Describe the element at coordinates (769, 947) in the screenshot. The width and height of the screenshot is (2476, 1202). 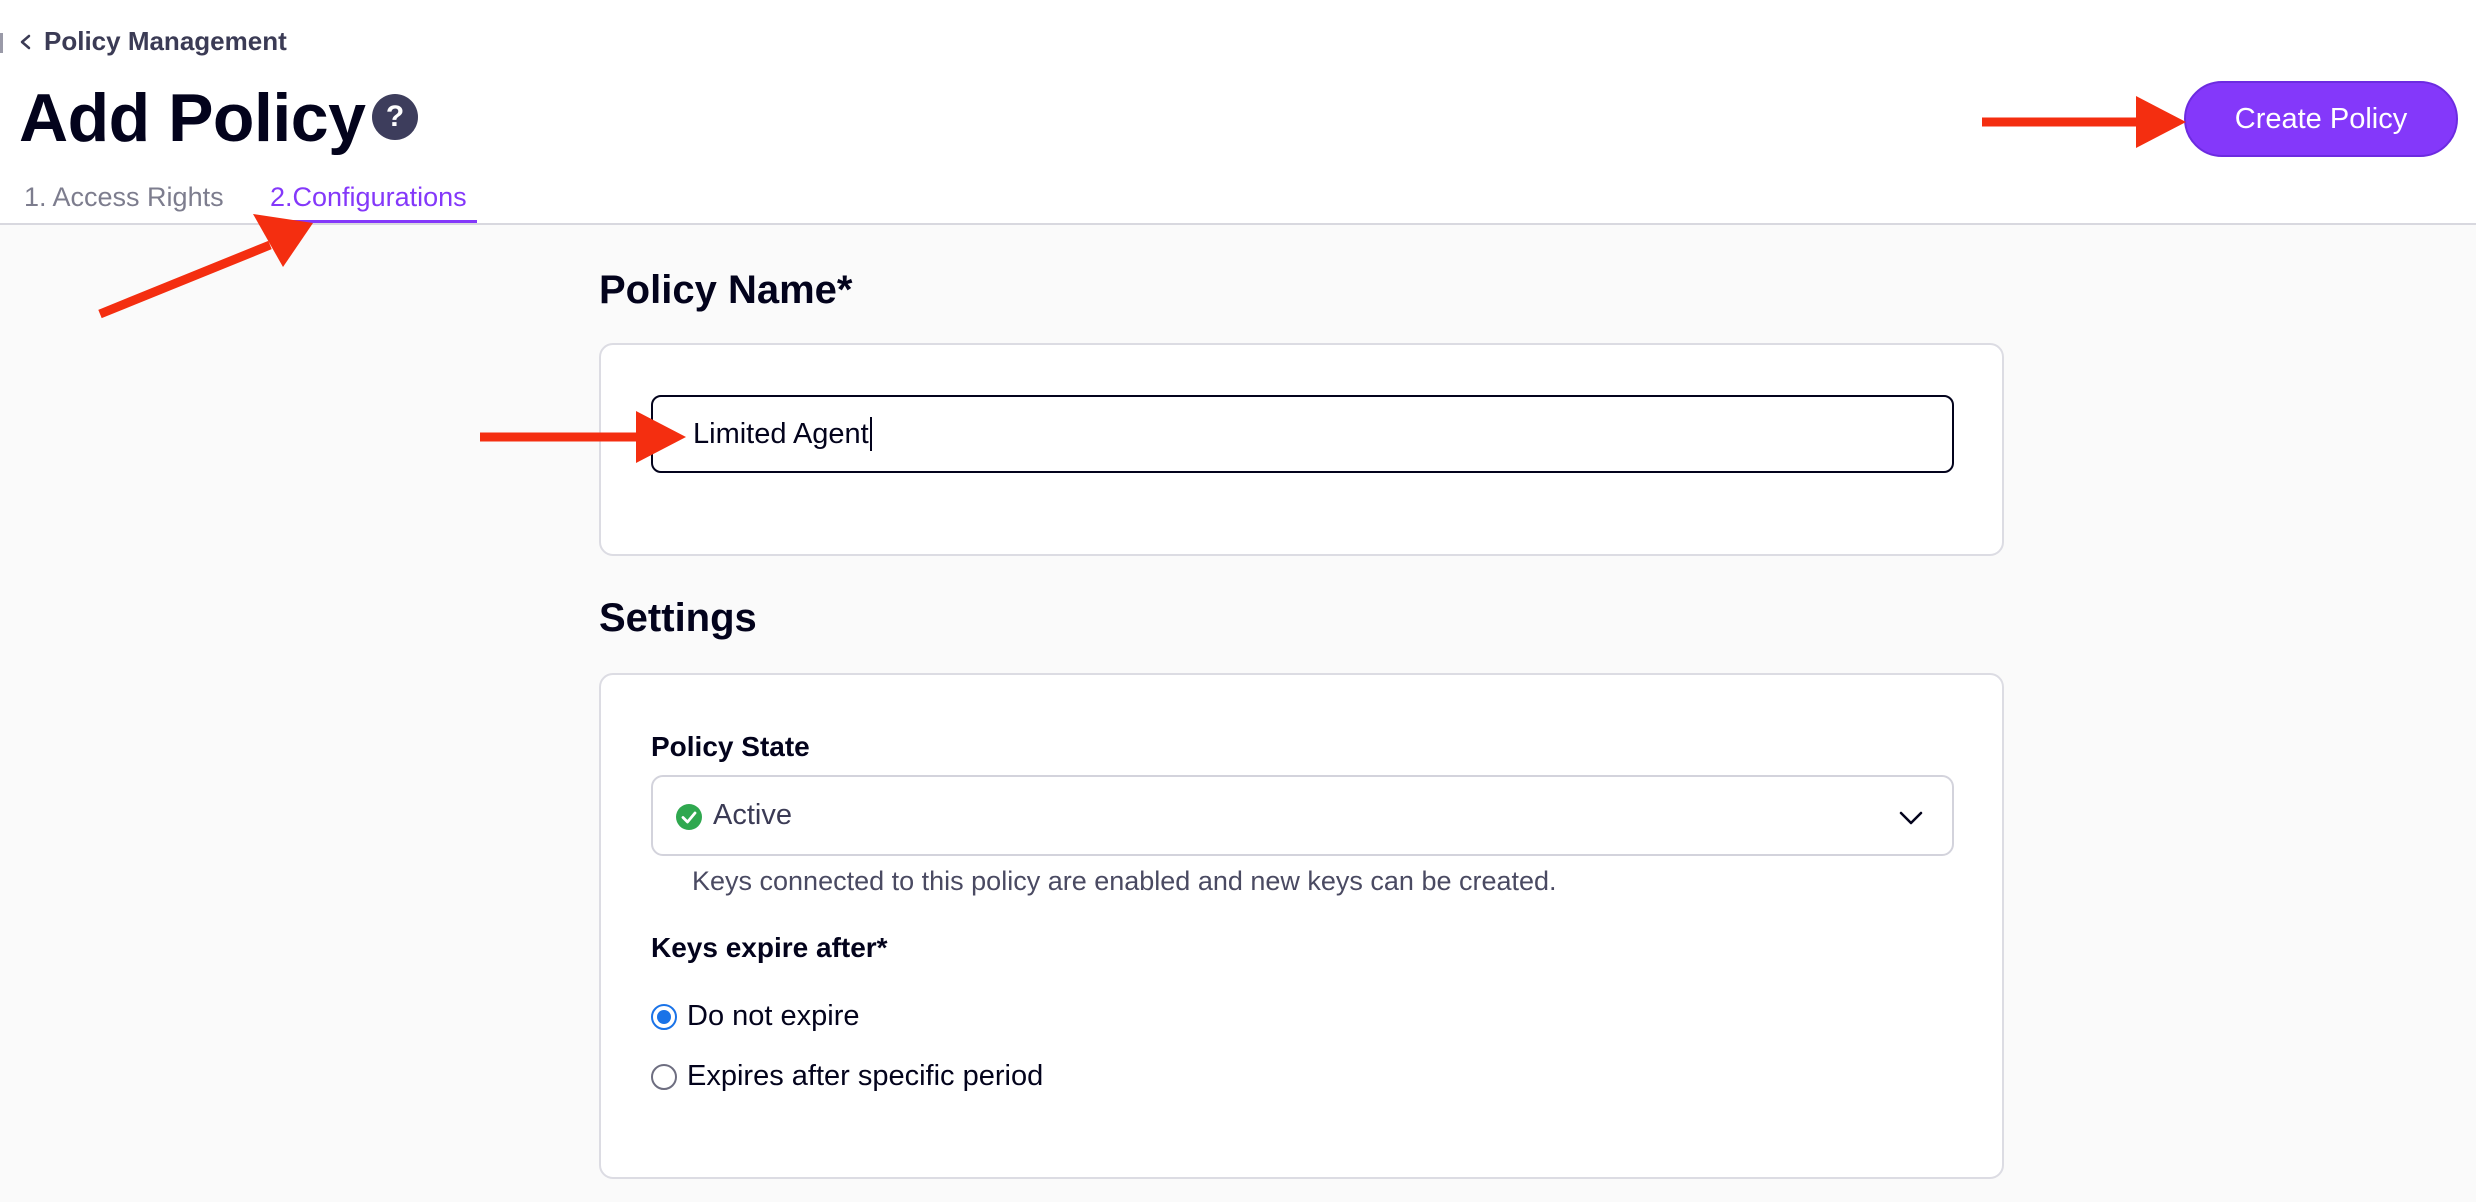
I see `keys-expire-label: Keys expire after*` at that location.